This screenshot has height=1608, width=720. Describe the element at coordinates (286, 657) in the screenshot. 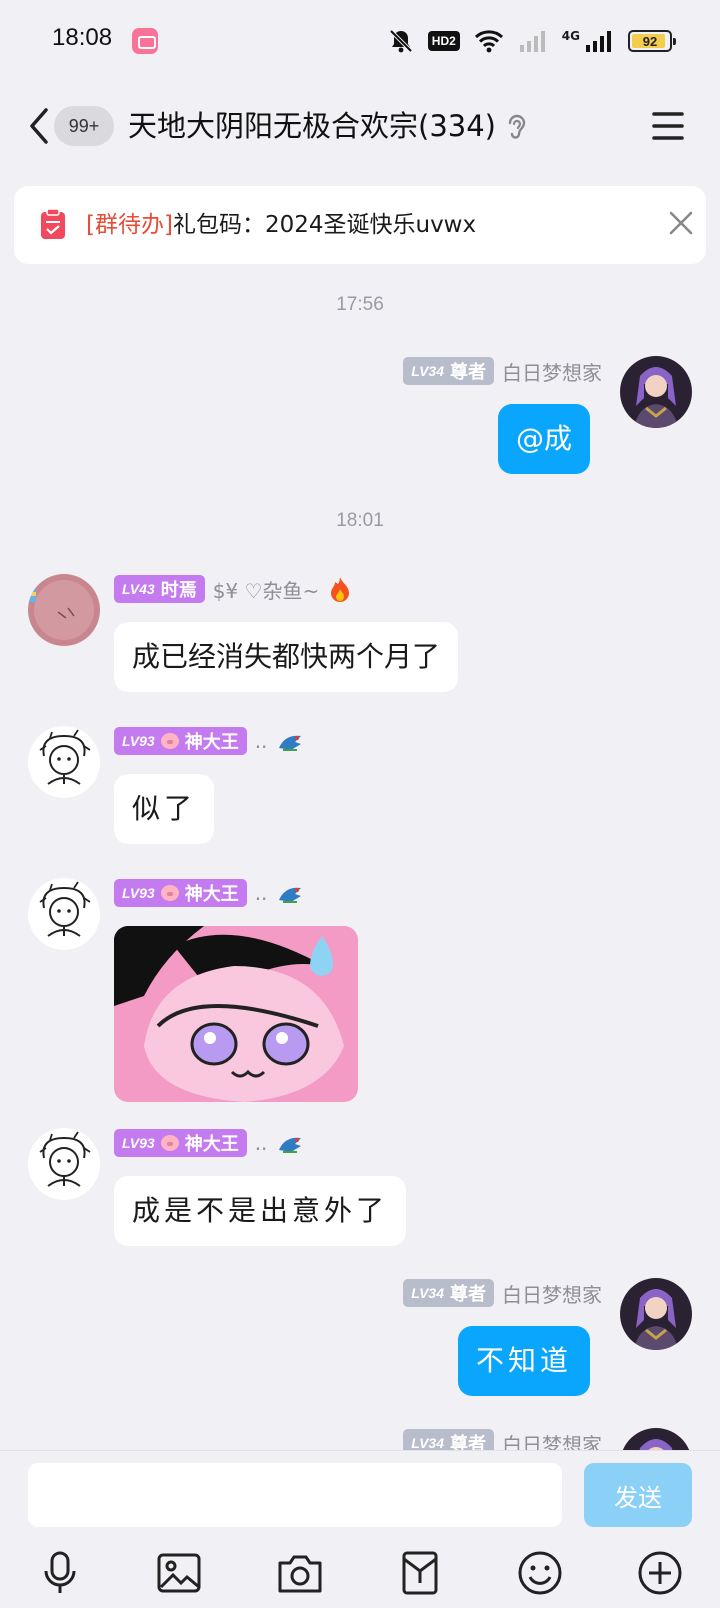

I see `message-bubble: 成已经消失都快两个月了` at that location.